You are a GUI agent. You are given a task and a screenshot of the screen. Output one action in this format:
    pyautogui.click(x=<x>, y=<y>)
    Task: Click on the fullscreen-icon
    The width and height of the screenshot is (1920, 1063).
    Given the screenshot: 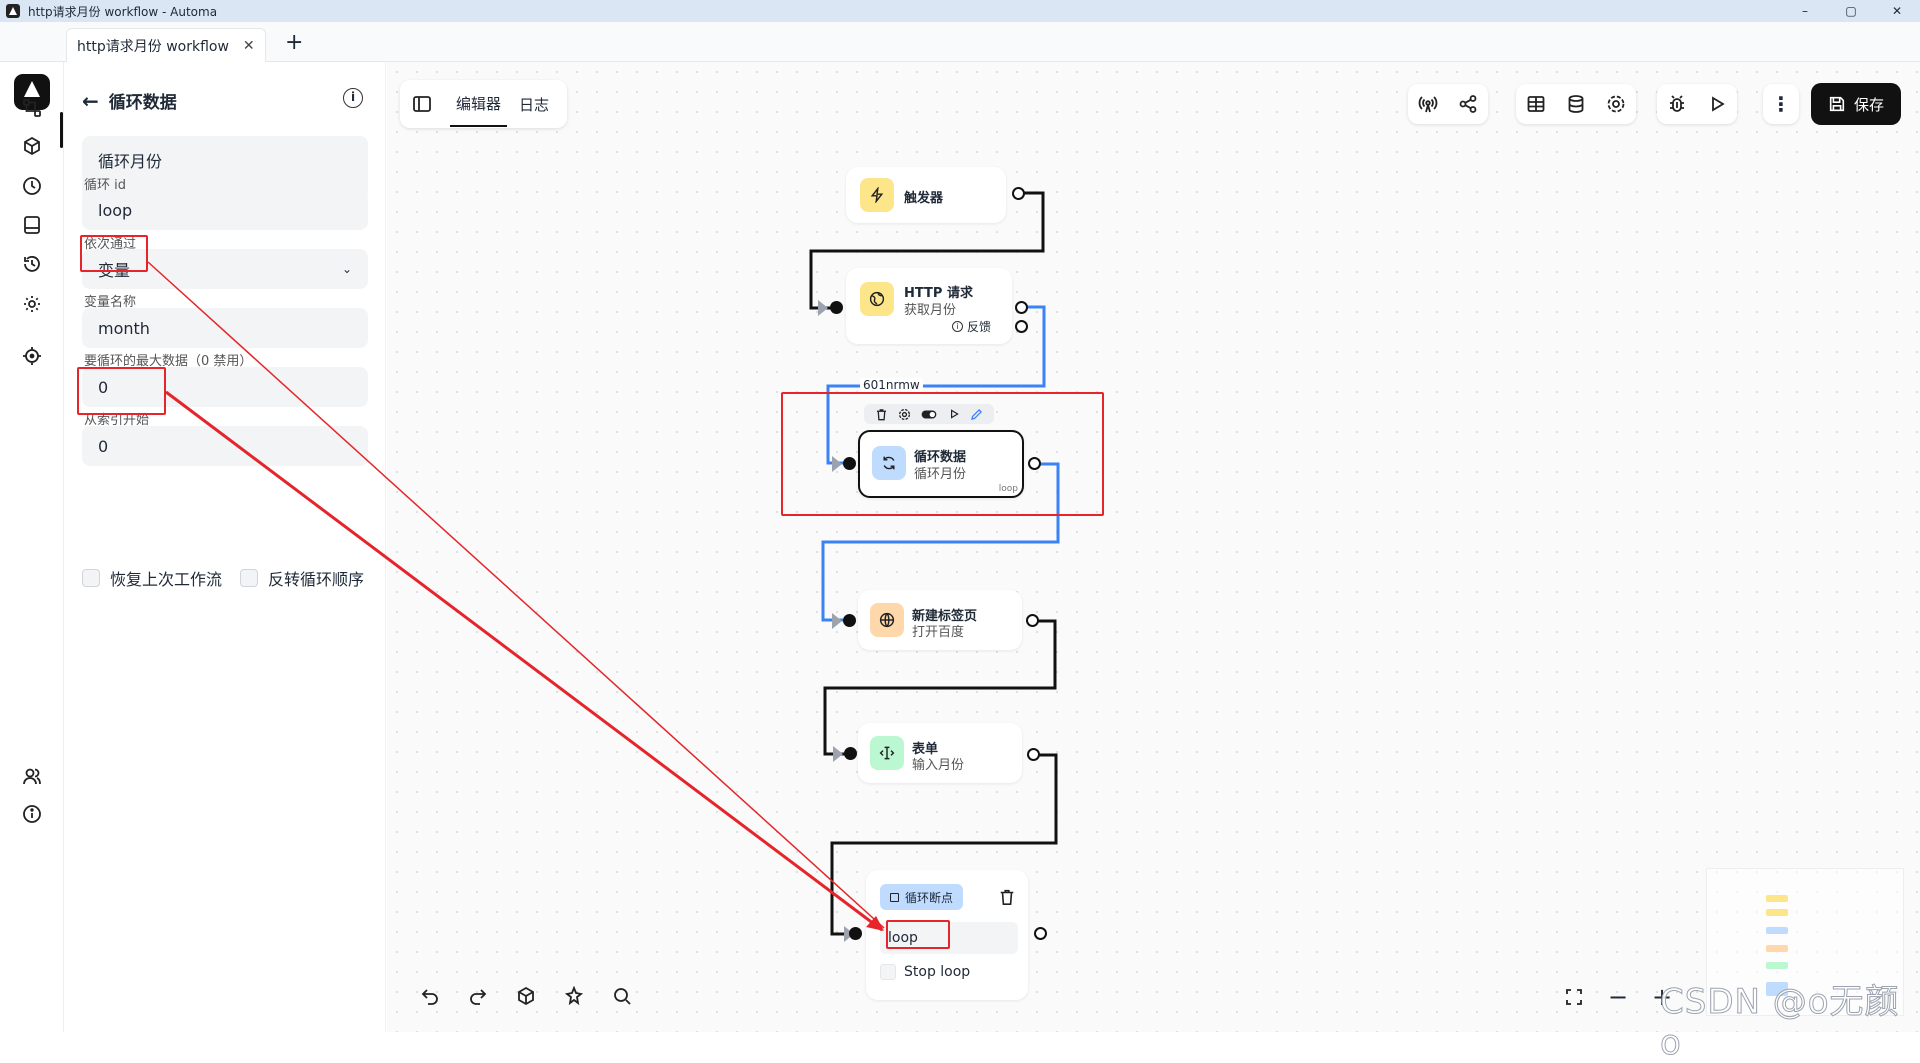 What is the action you would take?
    pyautogui.click(x=1574, y=997)
    